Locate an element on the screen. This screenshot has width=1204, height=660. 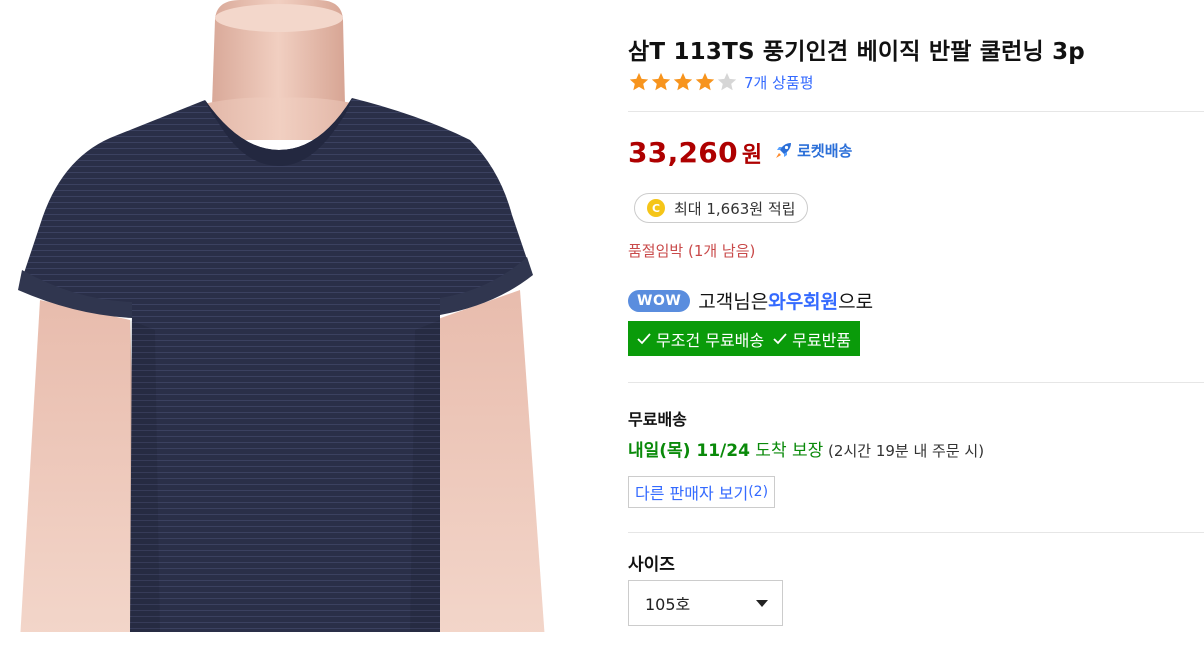
shipping-label: 무료배송 is located at coordinates (657, 419).